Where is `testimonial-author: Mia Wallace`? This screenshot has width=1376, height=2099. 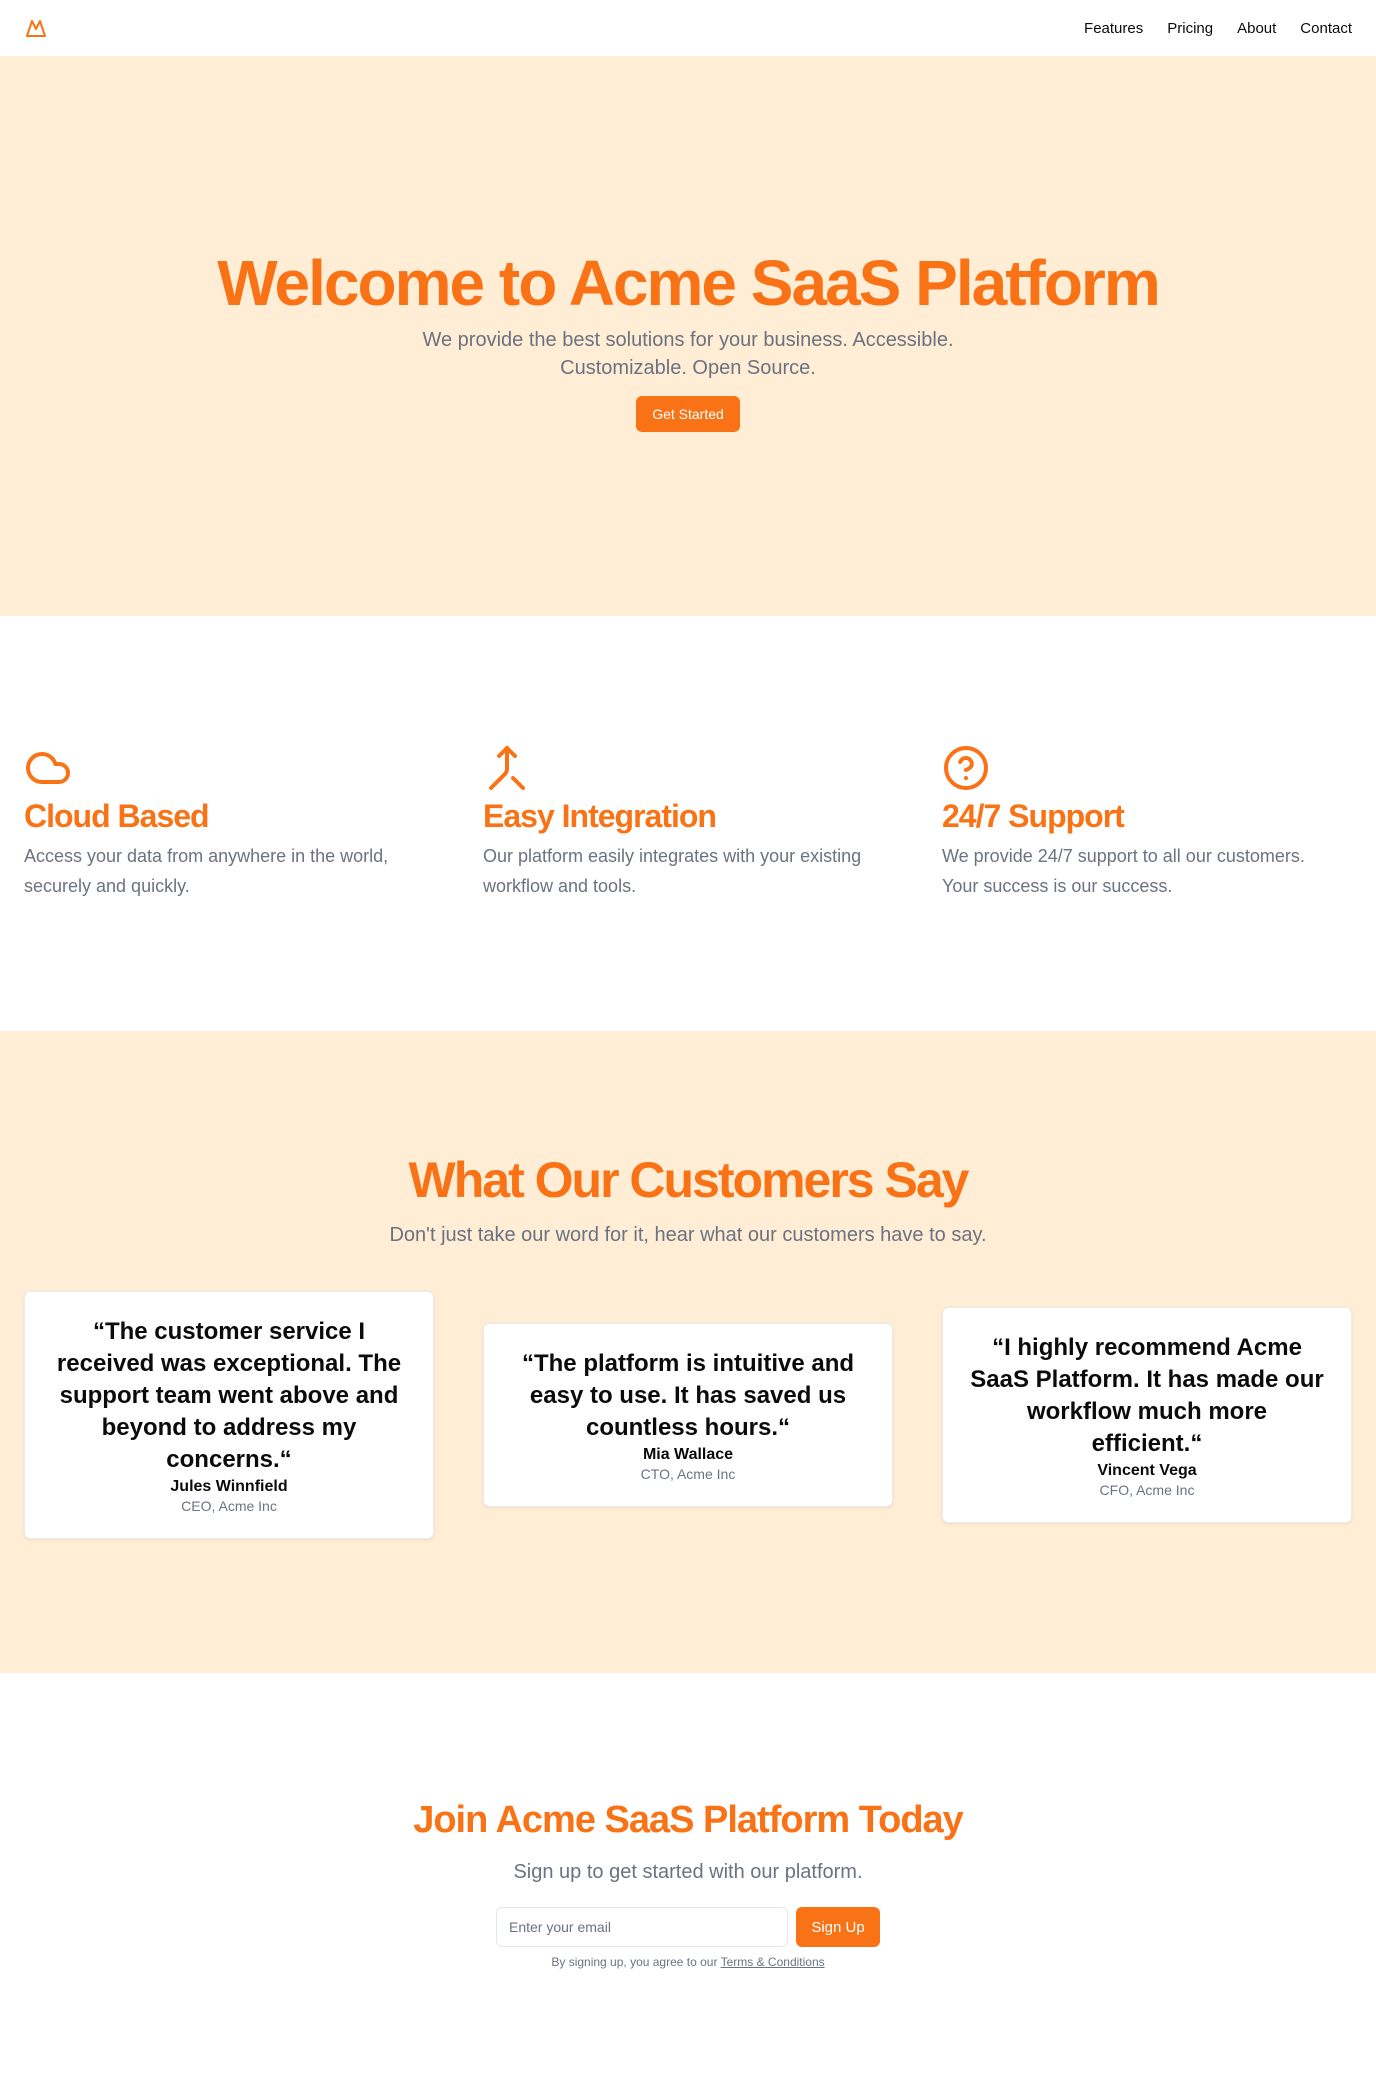 testimonial-author: Mia Wallace is located at coordinates (688, 1454).